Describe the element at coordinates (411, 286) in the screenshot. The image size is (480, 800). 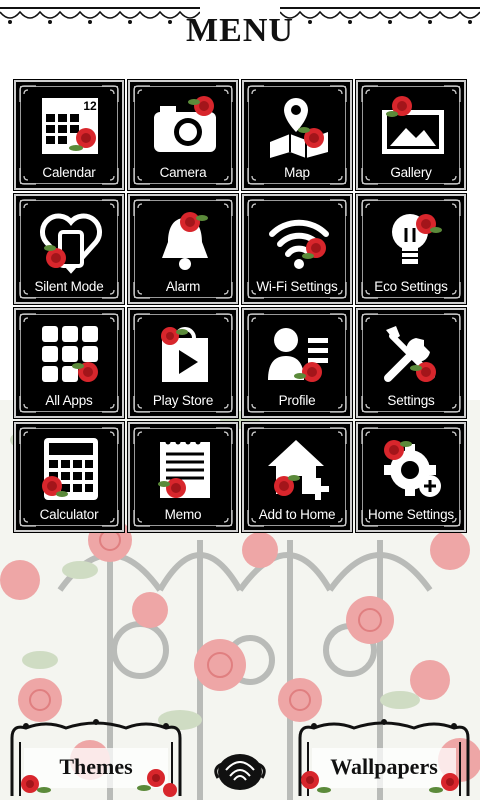
I see `tile-label: Eco Settings` at that location.